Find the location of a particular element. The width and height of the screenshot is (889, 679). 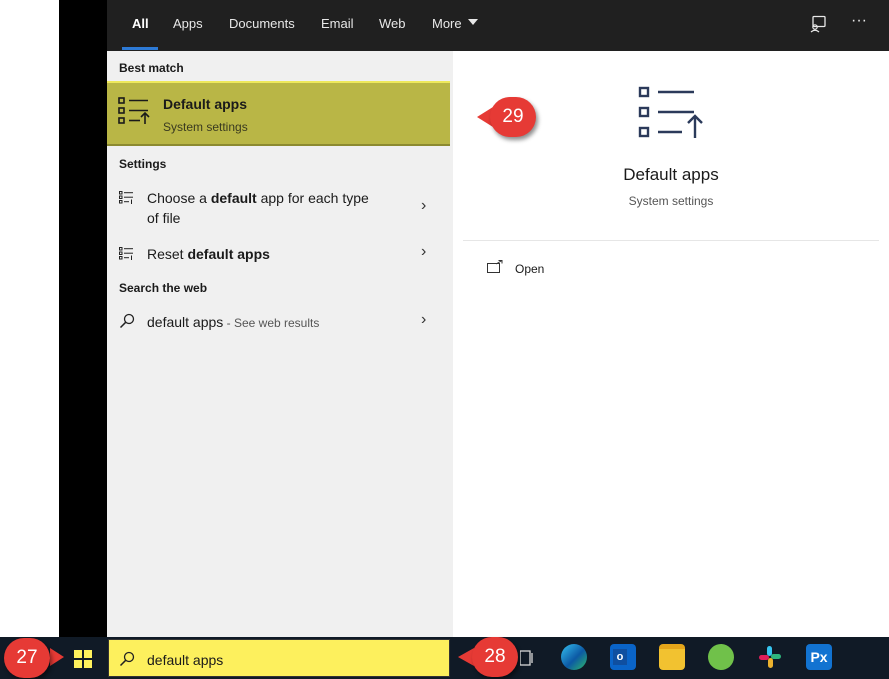

web-result-label: default apps - See web results is located at coordinates (233, 322).